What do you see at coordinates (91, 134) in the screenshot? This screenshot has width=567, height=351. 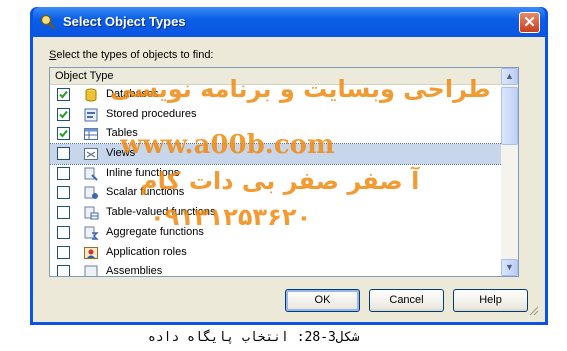 I see `table-icon` at bounding box center [91, 134].